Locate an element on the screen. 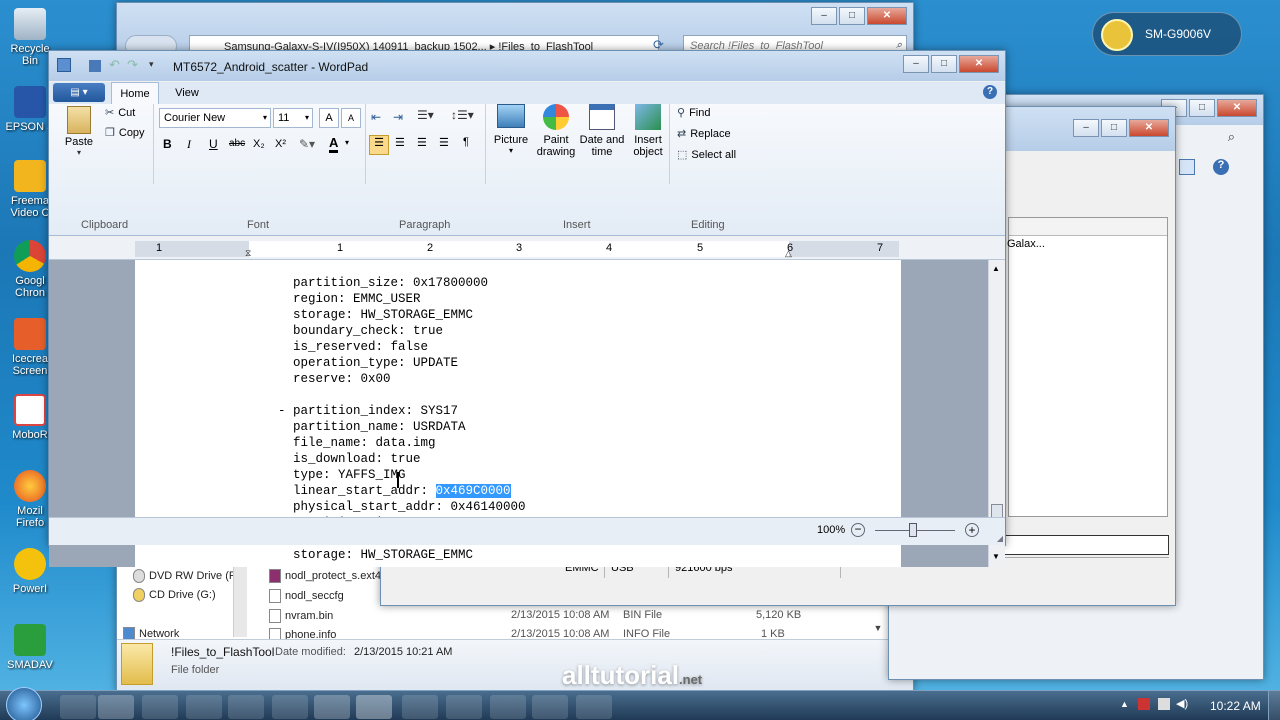 The image size is (1280, 720). nav-item-dvd-drive: DVD RW Drive (F: is located at coordinates (186, 576).